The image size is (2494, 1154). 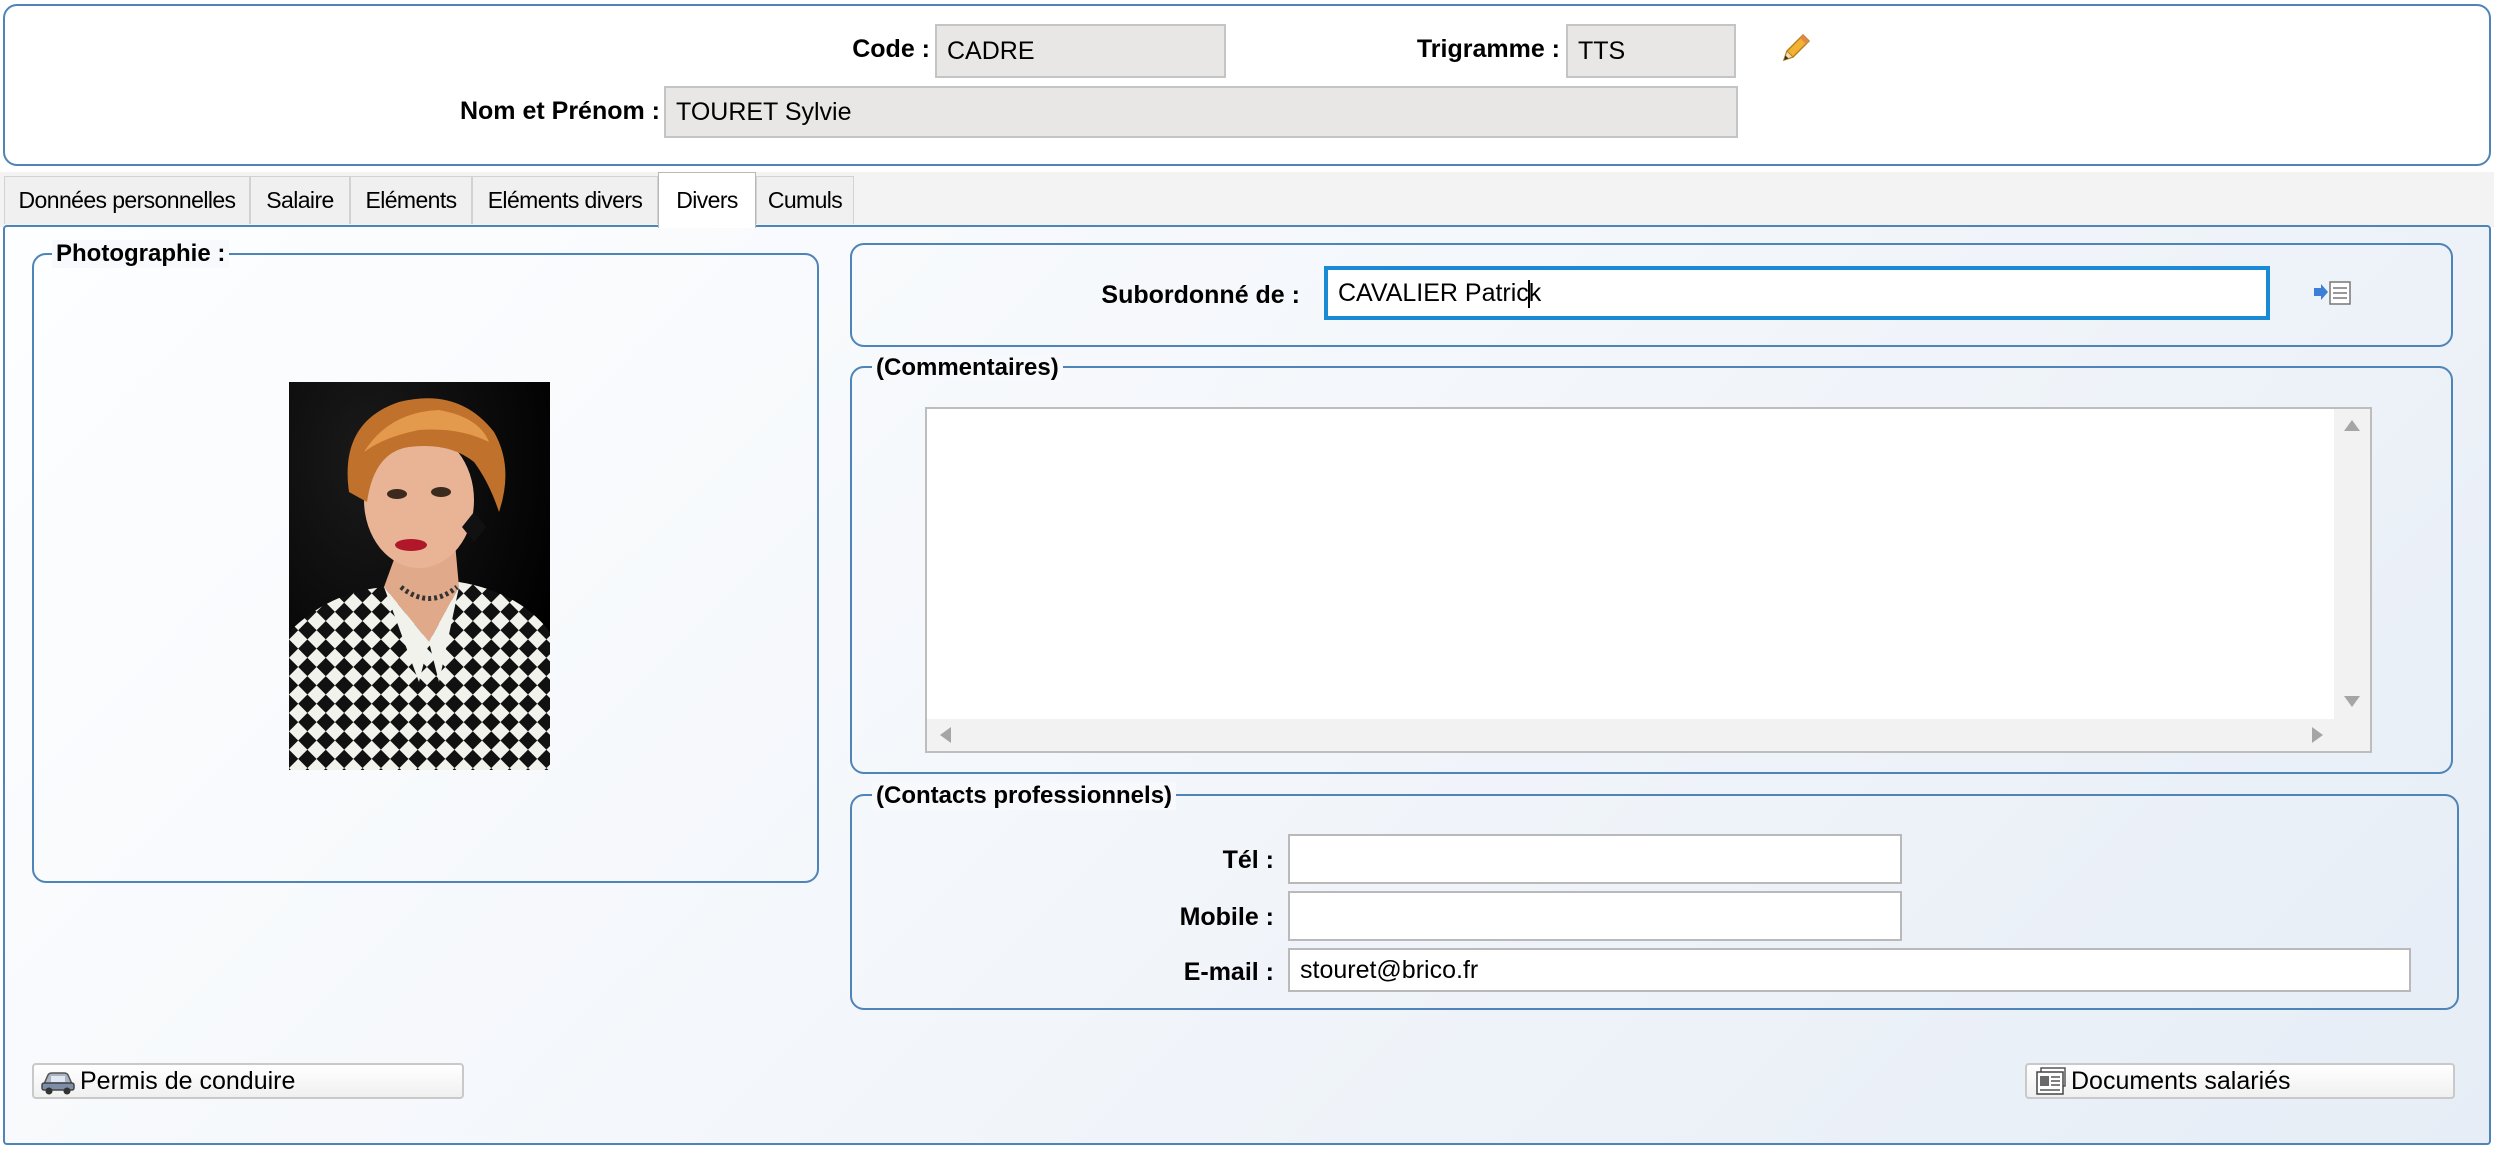 I want to click on commentaires-legend: (Commentaires), so click(x=967, y=368).